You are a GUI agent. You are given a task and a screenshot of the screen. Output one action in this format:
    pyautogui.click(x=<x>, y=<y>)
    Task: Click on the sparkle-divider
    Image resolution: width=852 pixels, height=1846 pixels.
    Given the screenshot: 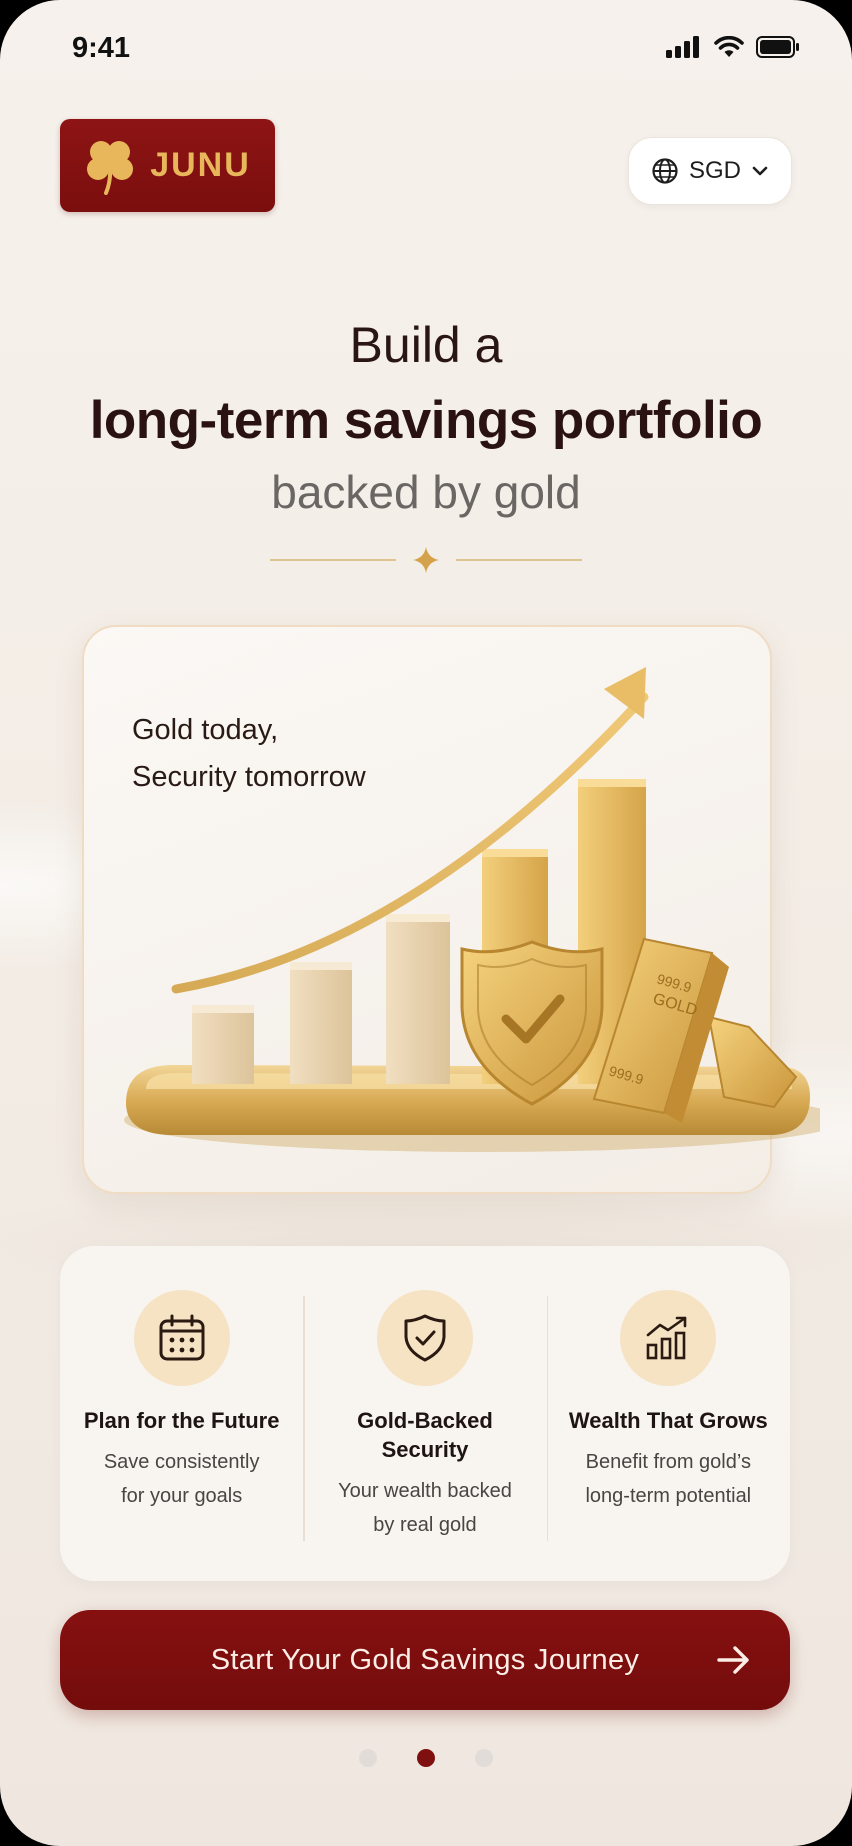 What is the action you would take?
    pyautogui.click(x=426, y=560)
    